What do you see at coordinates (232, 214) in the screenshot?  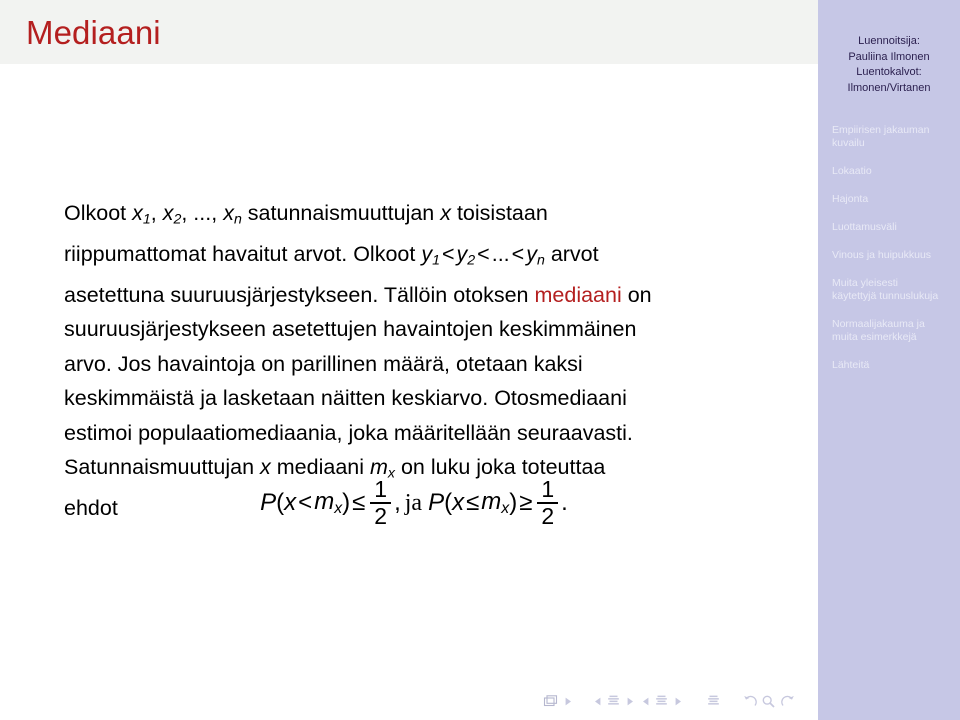 I see `variable-xn: xn` at bounding box center [232, 214].